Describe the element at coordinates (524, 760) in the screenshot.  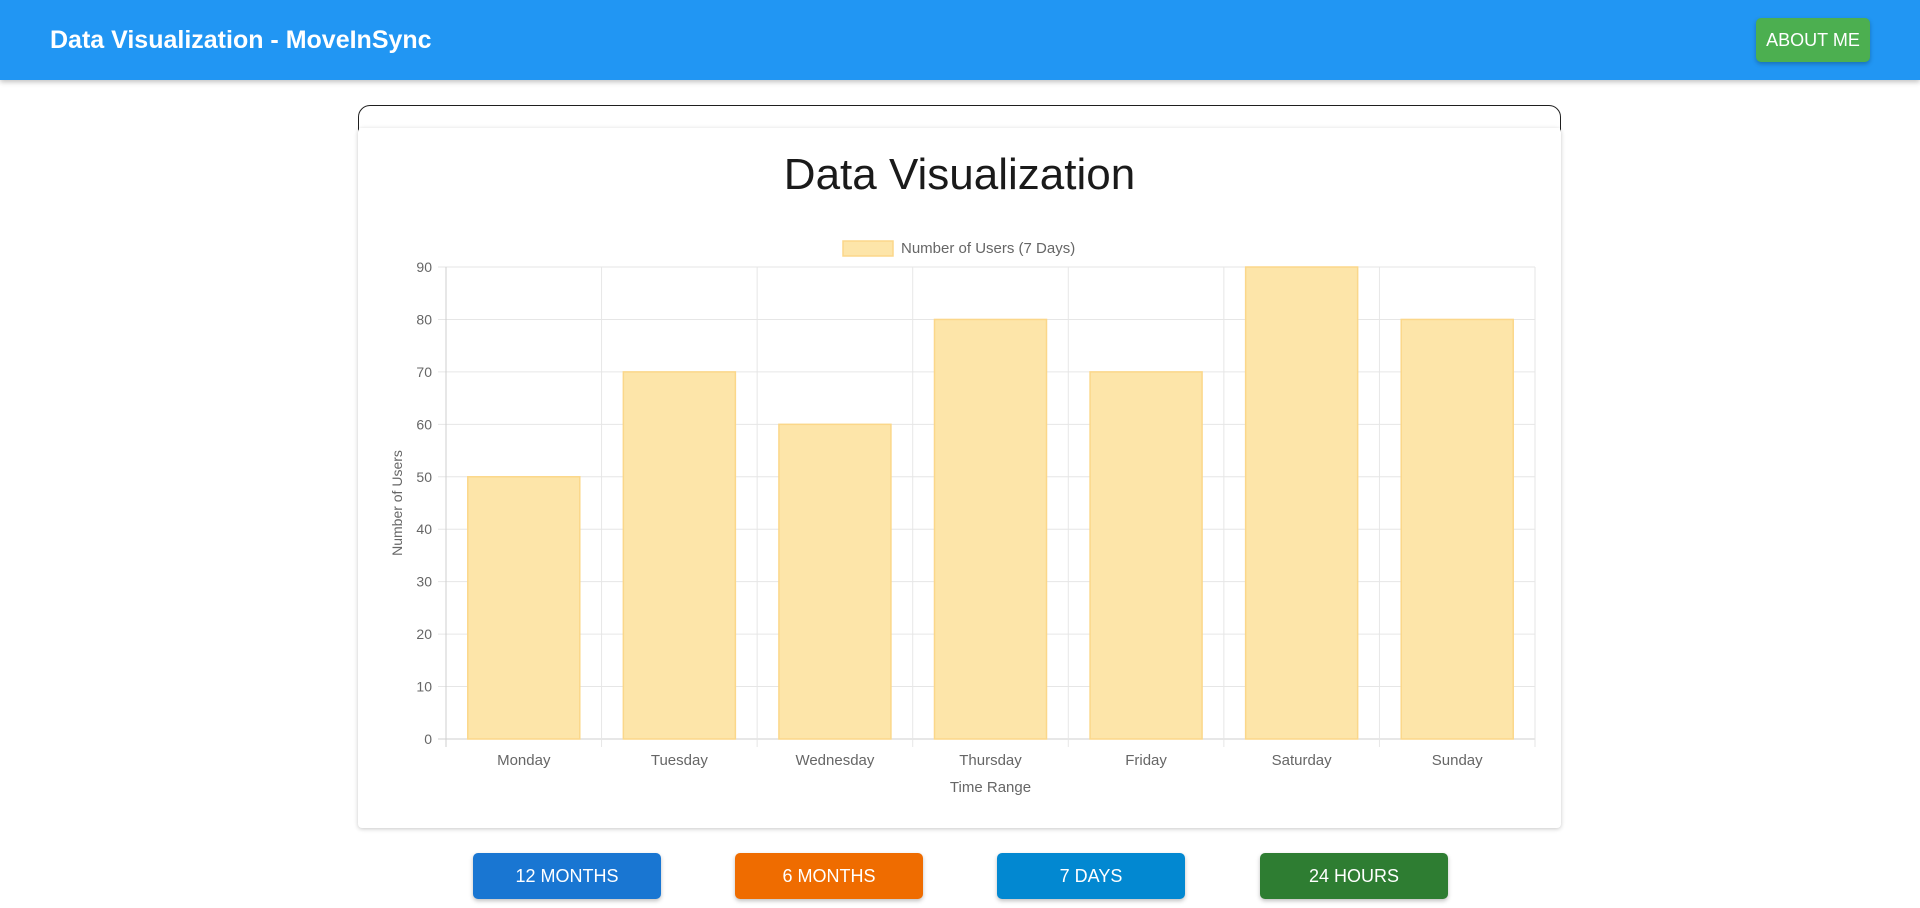
I see `x-tick-label: Monday` at that location.